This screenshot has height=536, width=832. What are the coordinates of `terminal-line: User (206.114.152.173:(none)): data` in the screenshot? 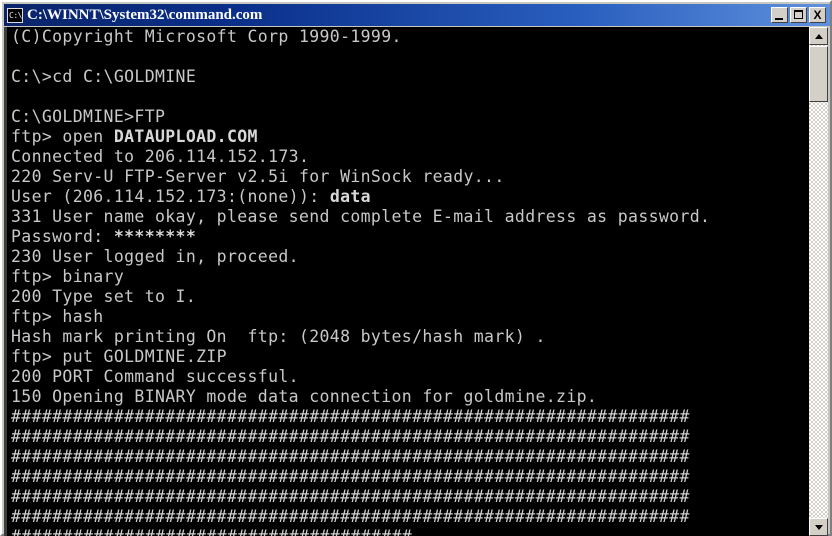 It's located at (410, 197).